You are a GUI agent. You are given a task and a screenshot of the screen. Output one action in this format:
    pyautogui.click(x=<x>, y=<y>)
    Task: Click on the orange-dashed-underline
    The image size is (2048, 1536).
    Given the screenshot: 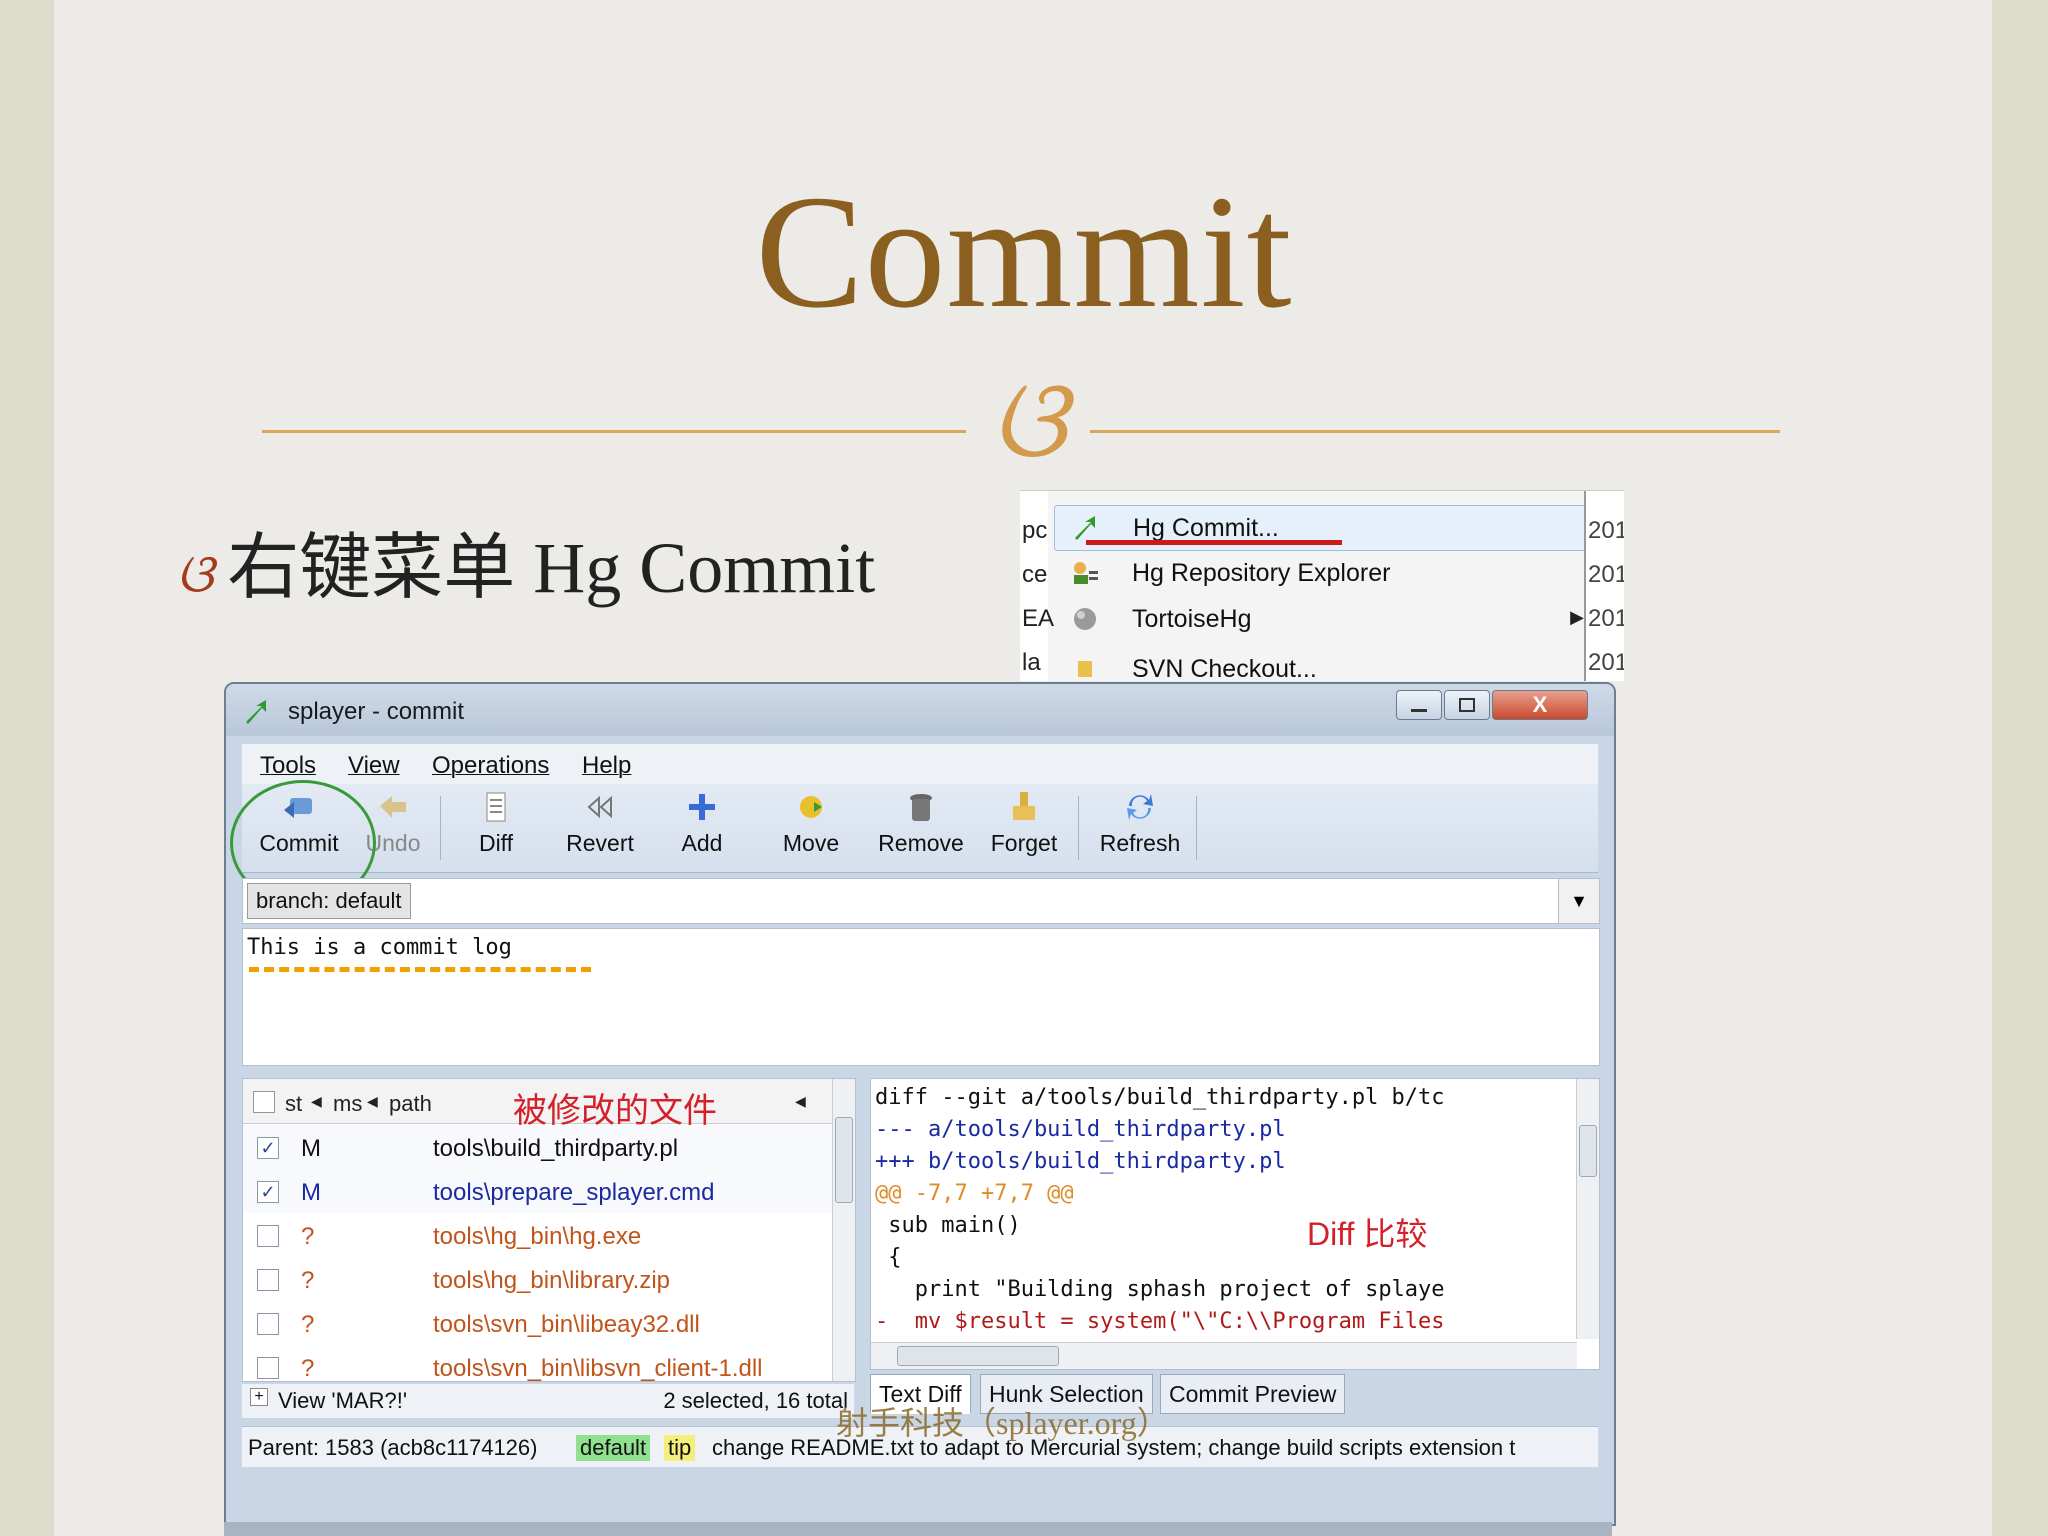 What is the action you would take?
    pyautogui.click(x=420, y=969)
    